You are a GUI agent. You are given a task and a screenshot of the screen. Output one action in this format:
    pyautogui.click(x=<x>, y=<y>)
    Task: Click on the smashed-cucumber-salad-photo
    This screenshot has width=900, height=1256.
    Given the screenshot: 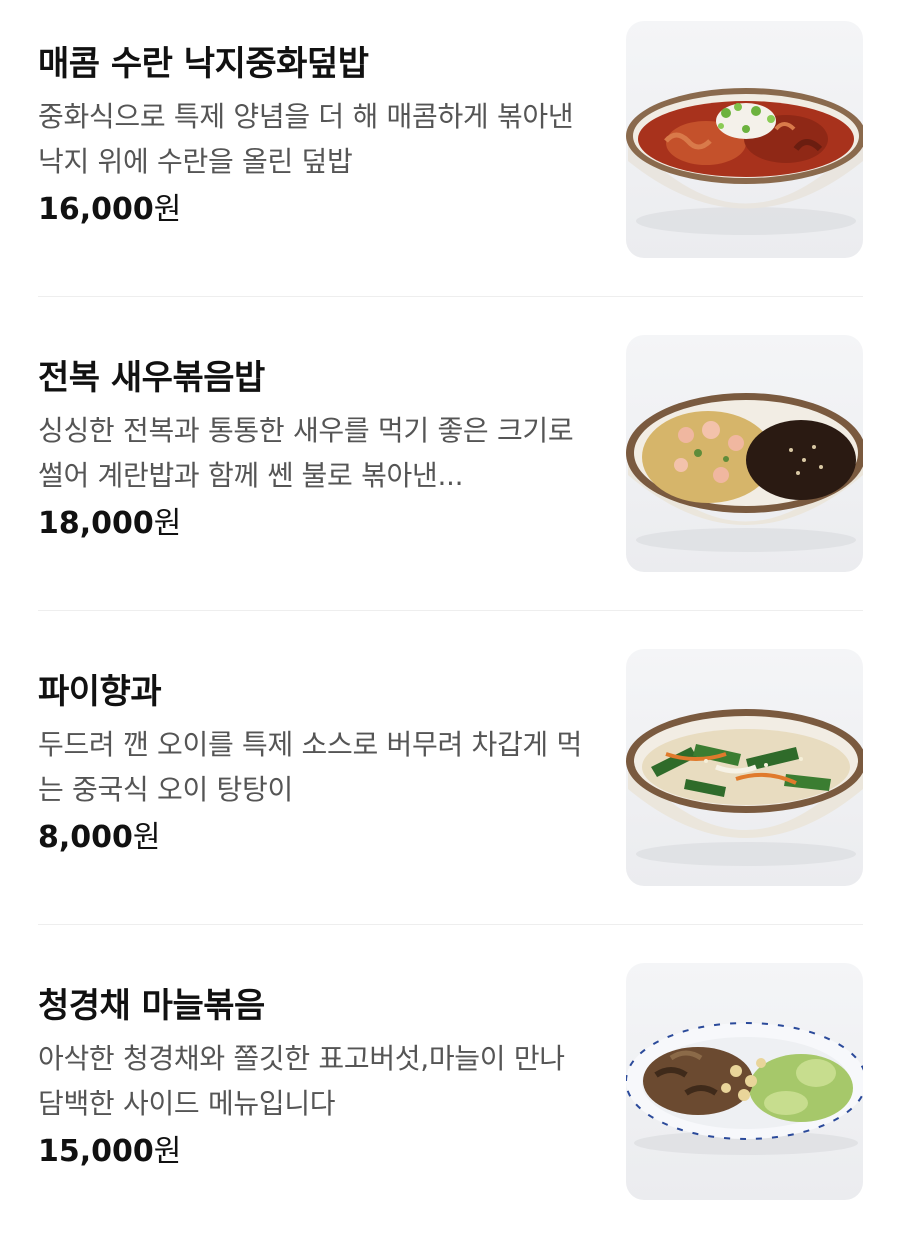 What is the action you would take?
    pyautogui.click(x=744, y=767)
    